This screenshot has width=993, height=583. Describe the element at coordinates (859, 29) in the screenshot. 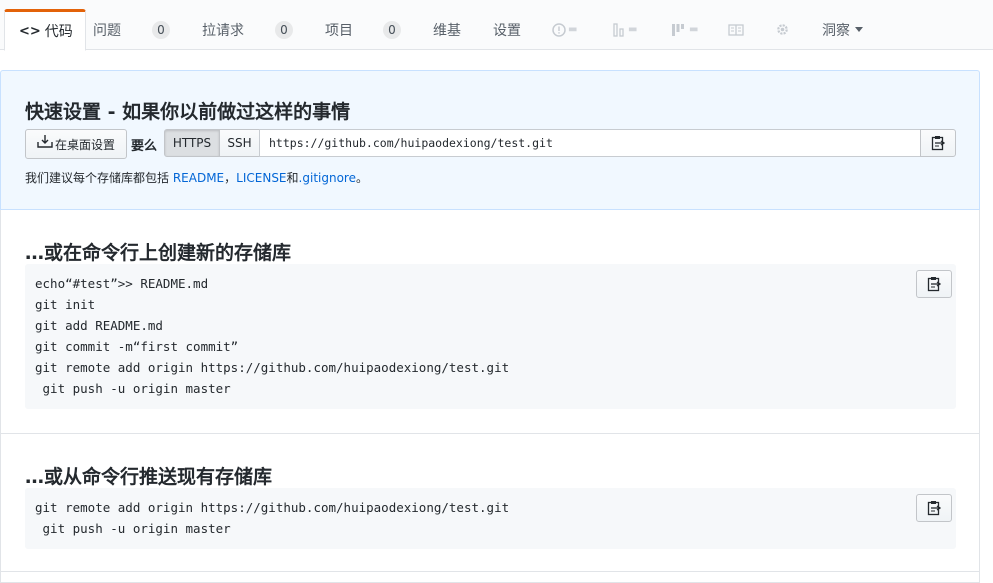

I see `chevron-down-icon` at that location.